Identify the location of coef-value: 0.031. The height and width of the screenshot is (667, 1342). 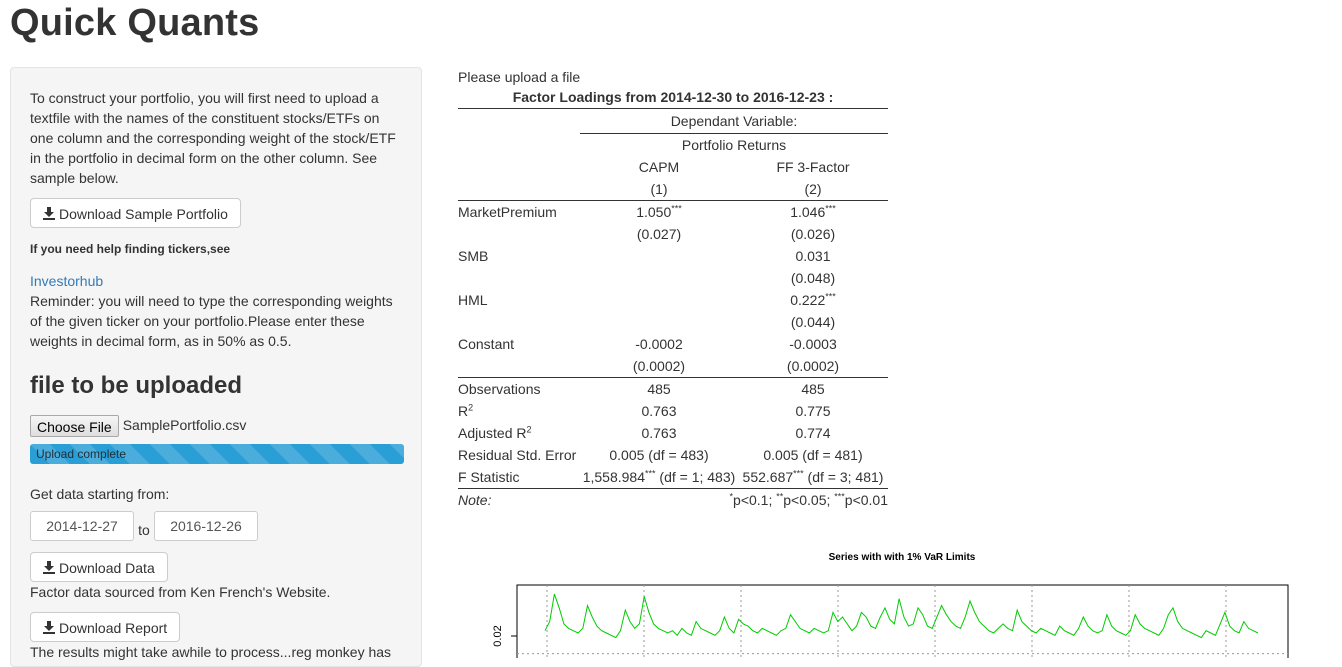
(813, 256).